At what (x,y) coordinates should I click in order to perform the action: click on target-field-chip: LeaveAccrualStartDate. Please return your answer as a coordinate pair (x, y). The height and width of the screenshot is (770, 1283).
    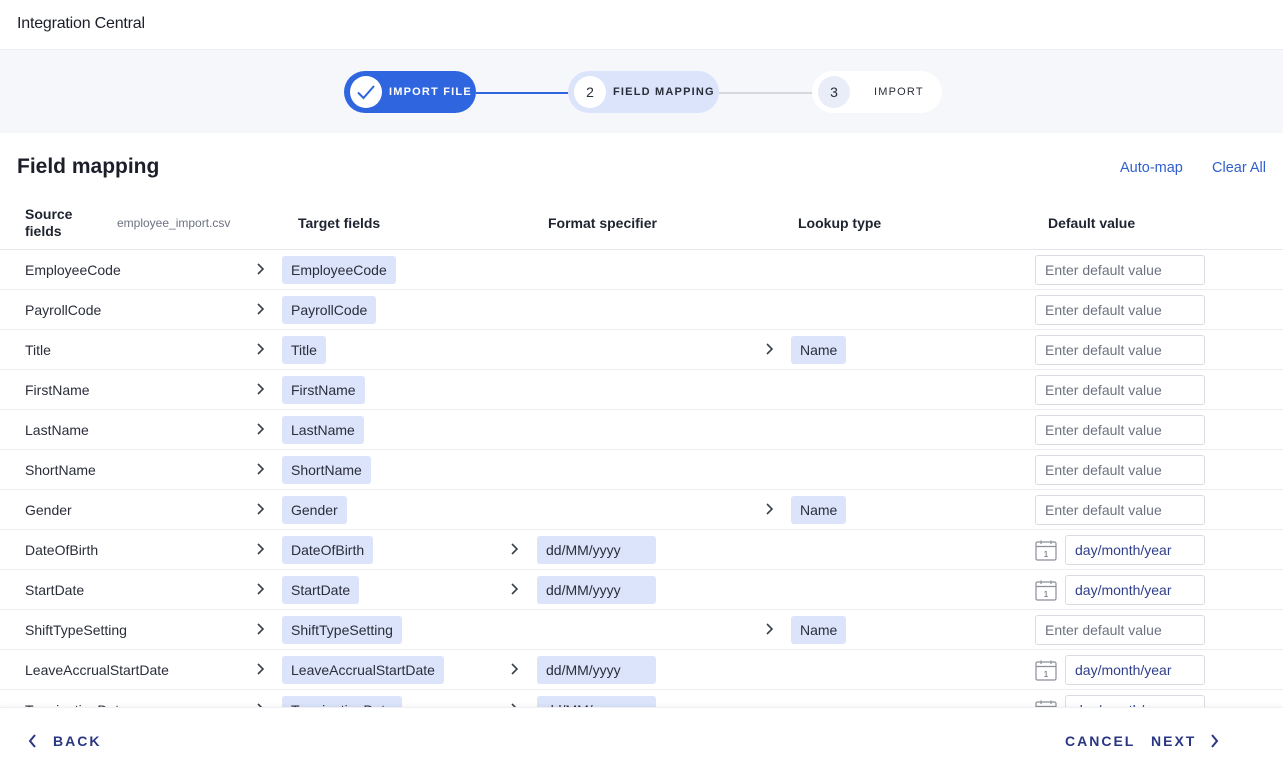
    Looking at the image, I should click on (363, 670).